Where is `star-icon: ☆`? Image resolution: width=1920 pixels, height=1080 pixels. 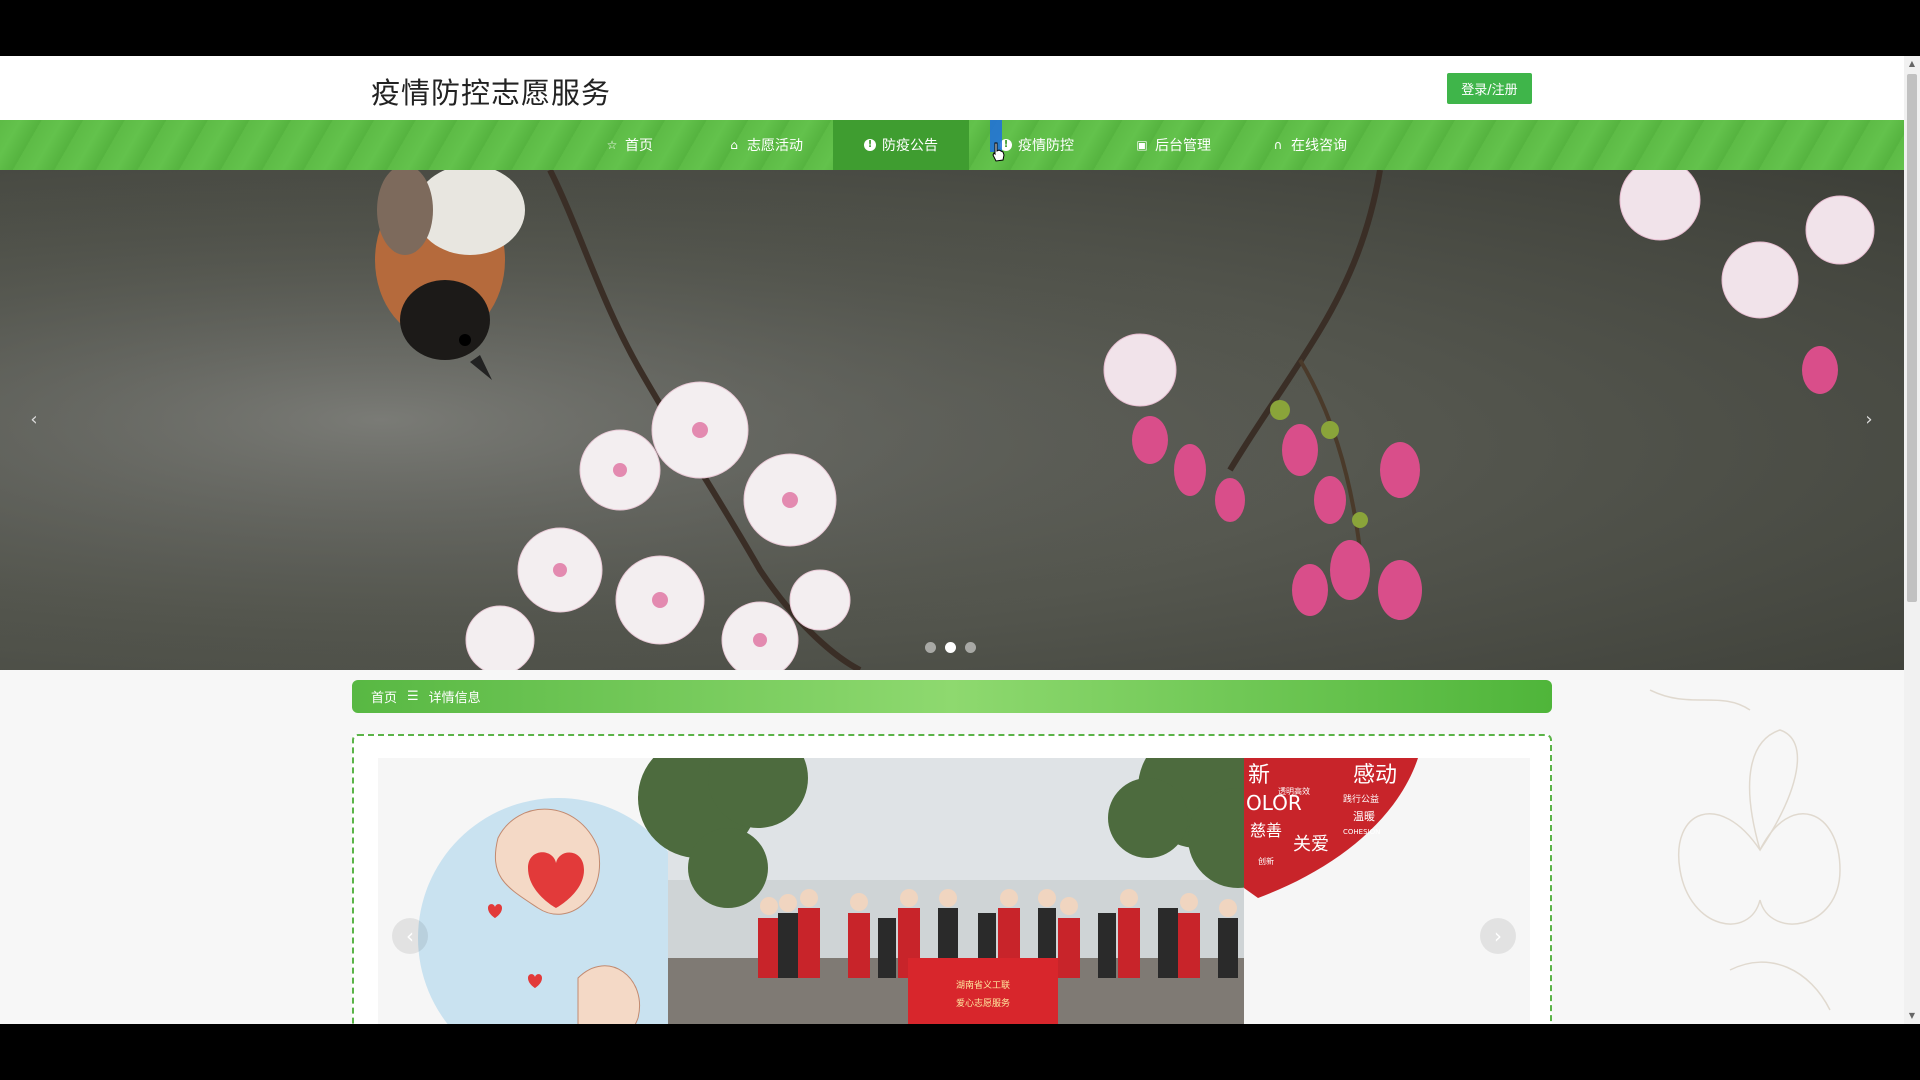 star-icon: ☆ is located at coordinates (612, 145).